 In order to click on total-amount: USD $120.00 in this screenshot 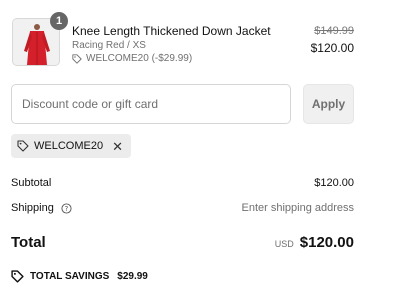, I will do `click(314, 242)`.